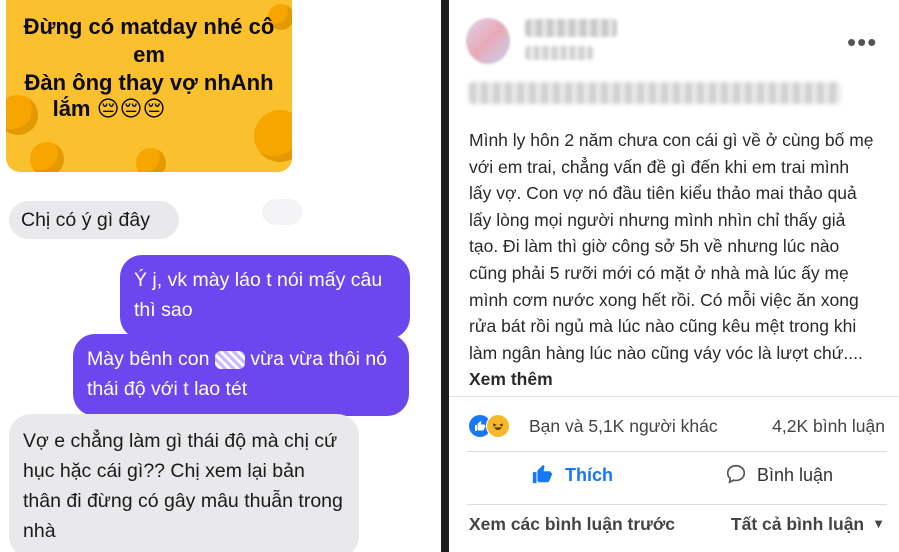 The width and height of the screenshot is (899, 552). I want to click on thumbs-up-icon, so click(542, 474).